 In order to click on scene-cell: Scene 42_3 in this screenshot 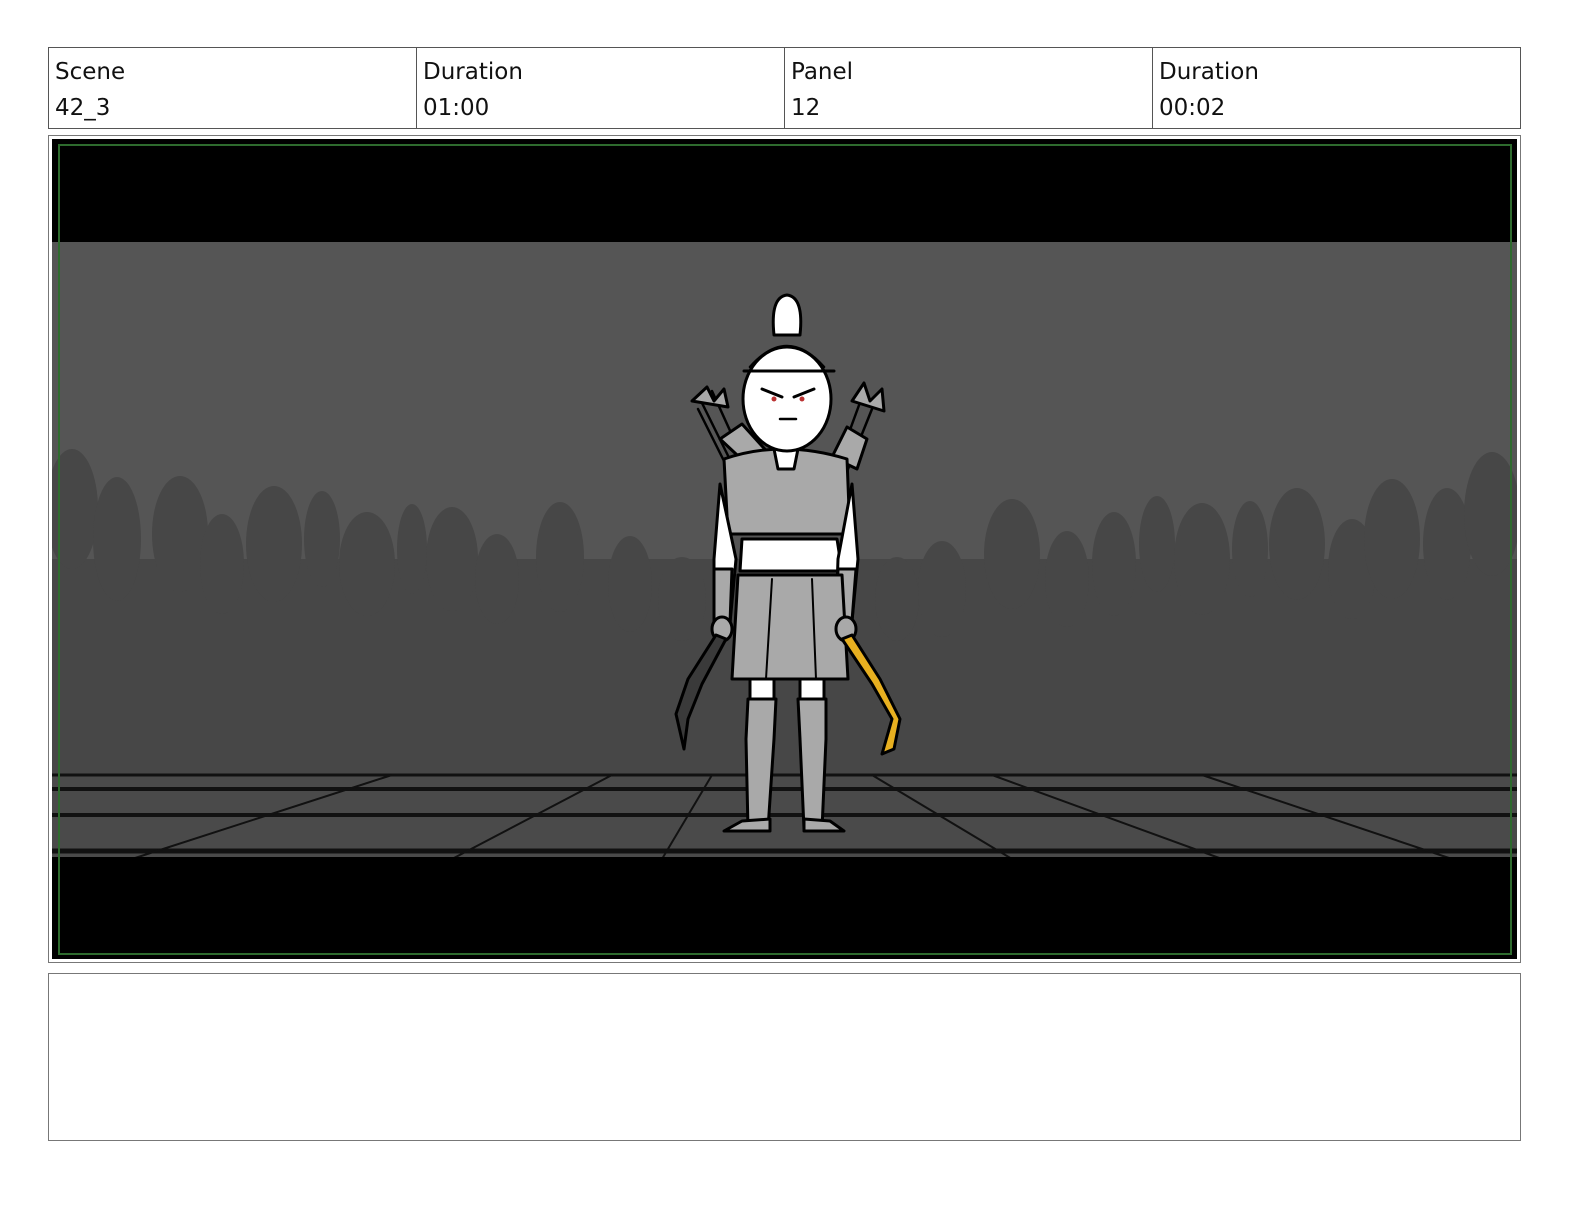, I will do `click(233, 88)`.